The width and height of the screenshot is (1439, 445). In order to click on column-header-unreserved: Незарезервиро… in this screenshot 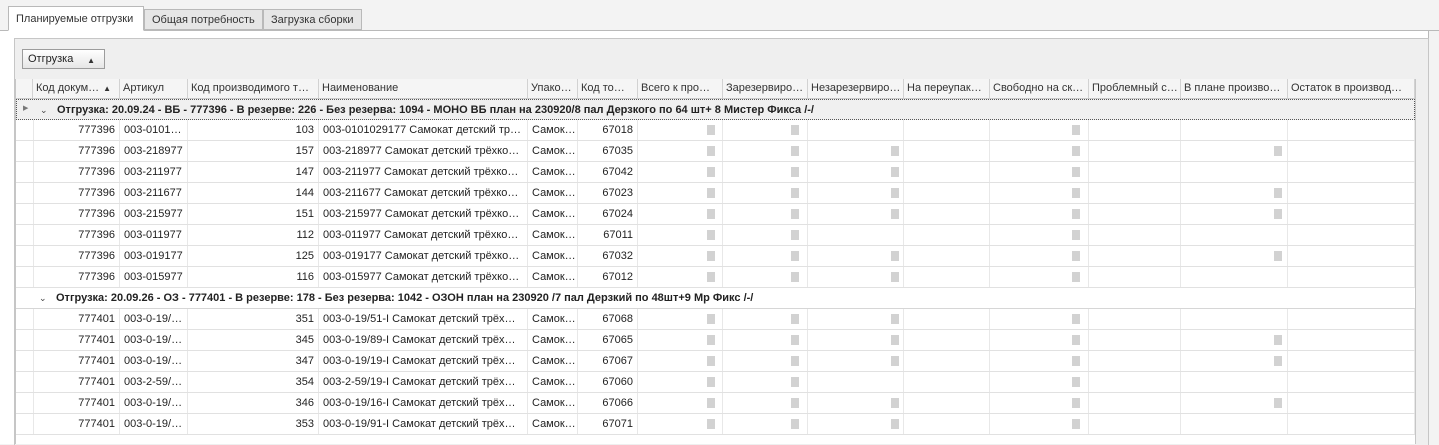, I will do `click(856, 88)`.